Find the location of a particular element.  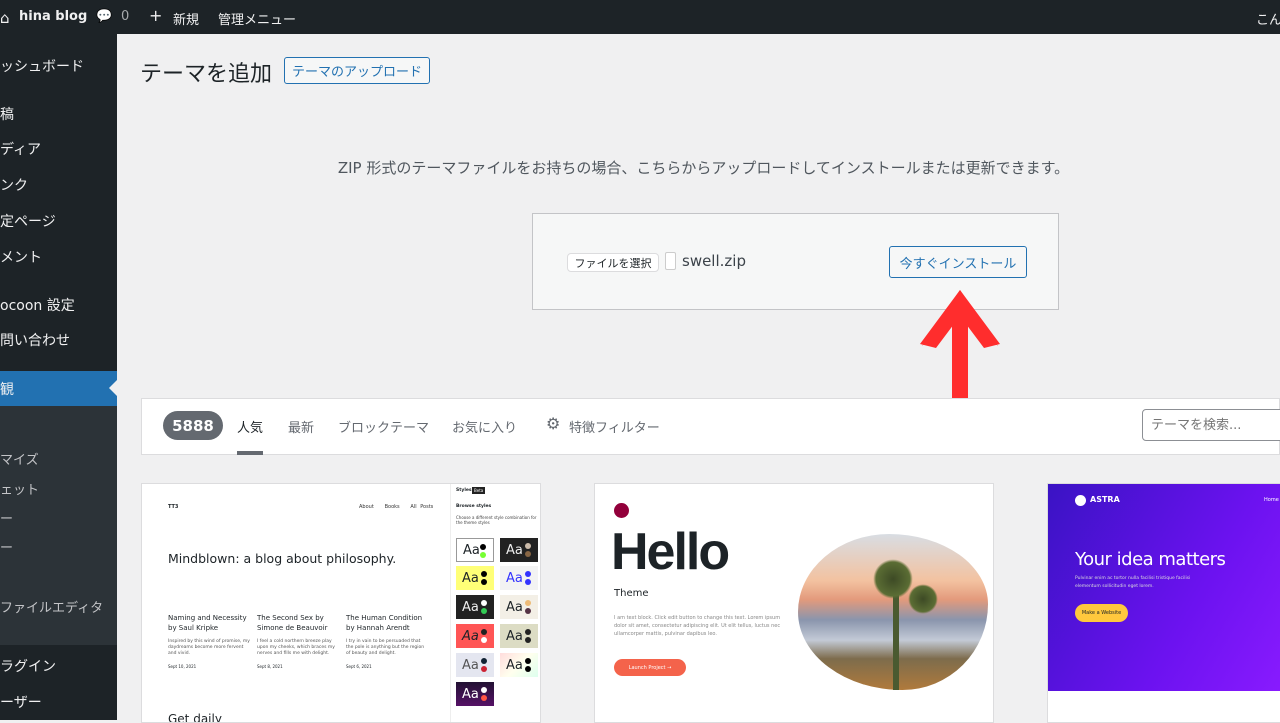

tt3-nav-item: Books is located at coordinates (392, 507).